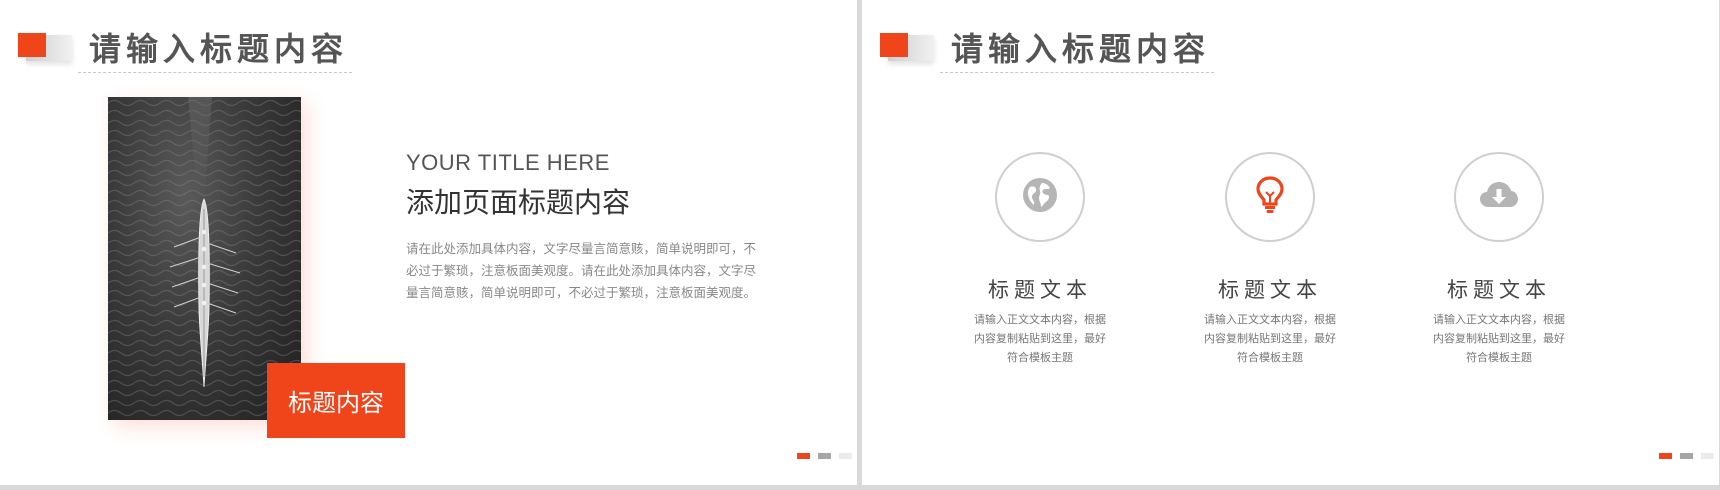  What do you see at coordinates (1040, 259) in the screenshot?
I see `feature-item-1: 标题文本 请输入正文文本内容，根据内容复制粘贴到这里，最好符合模板主题` at bounding box center [1040, 259].